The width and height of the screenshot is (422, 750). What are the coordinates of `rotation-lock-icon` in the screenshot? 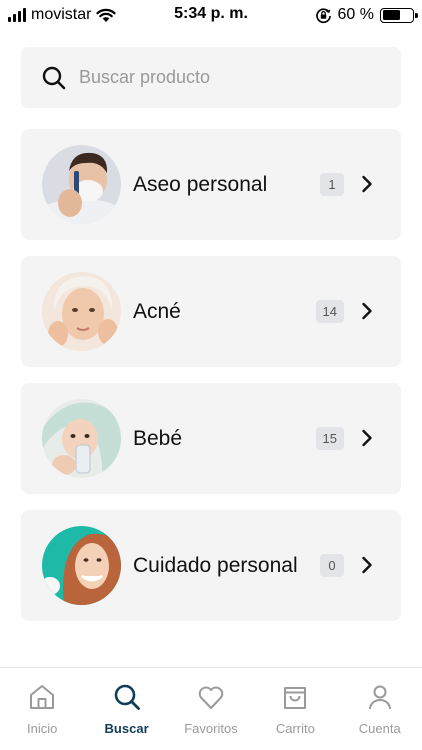 It's located at (323, 15).